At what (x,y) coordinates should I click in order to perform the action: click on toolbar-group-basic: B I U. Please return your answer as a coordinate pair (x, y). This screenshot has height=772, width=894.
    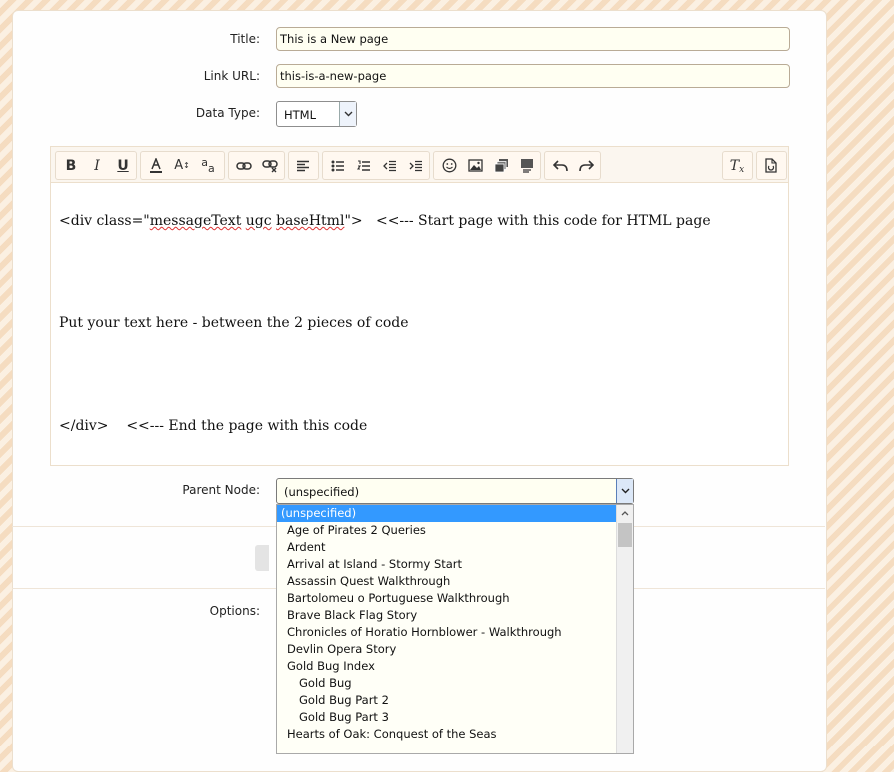
    Looking at the image, I should click on (96, 165).